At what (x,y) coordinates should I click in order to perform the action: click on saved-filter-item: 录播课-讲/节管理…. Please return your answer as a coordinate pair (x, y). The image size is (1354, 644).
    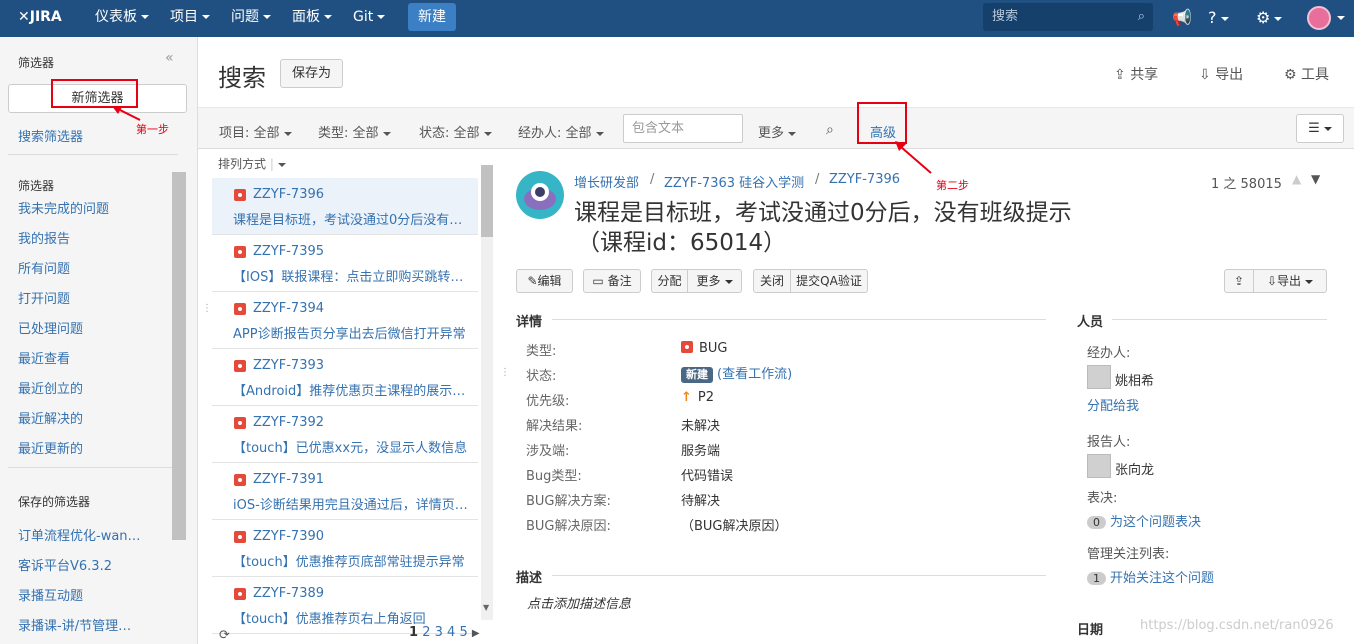
    Looking at the image, I should click on (93, 624).